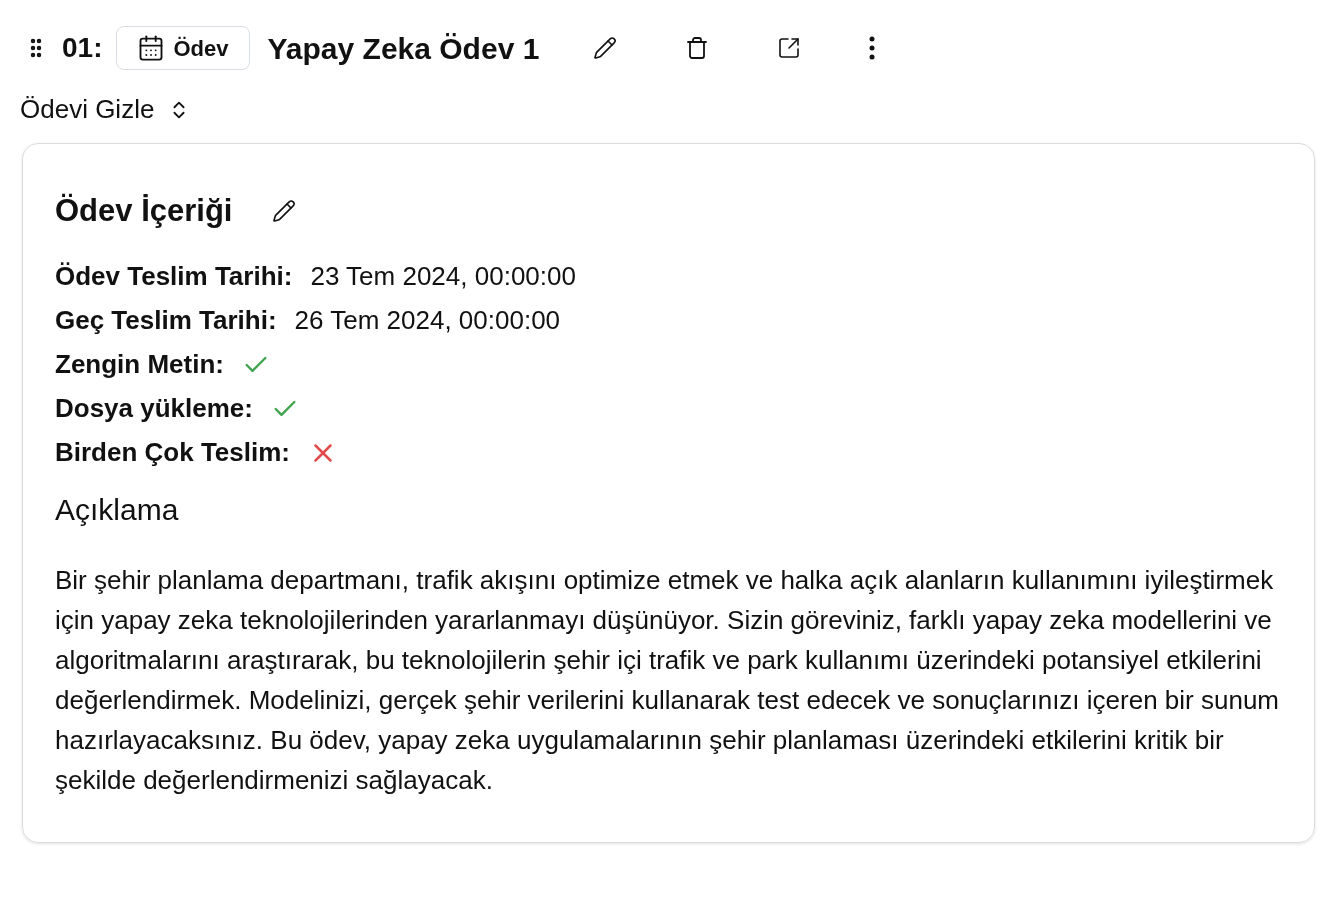 This screenshot has height=918, width=1334. Describe the element at coordinates (443, 276) in the screenshot. I see `field-value: 23 Tem 2024, 00:00:00` at that location.